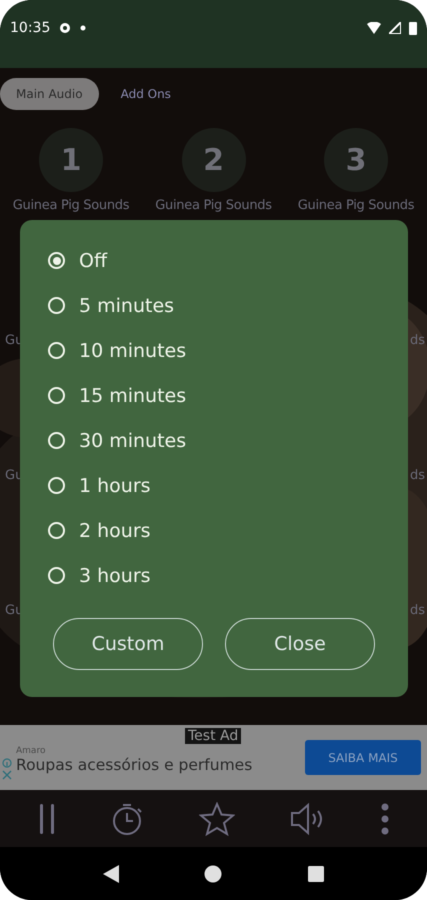 The width and height of the screenshot is (427, 900). What do you see at coordinates (363, 757) in the screenshot?
I see `learn-more-button: SAIBA MAIS` at bounding box center [363, 757].